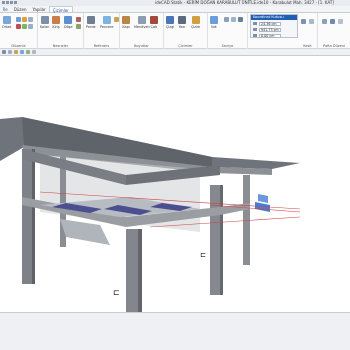 The height and width of the screenshot is (350, 350). Describe the element at coordinates (38, 9) in the screenshot. I see `tab-structures: Yapılar` at that location.